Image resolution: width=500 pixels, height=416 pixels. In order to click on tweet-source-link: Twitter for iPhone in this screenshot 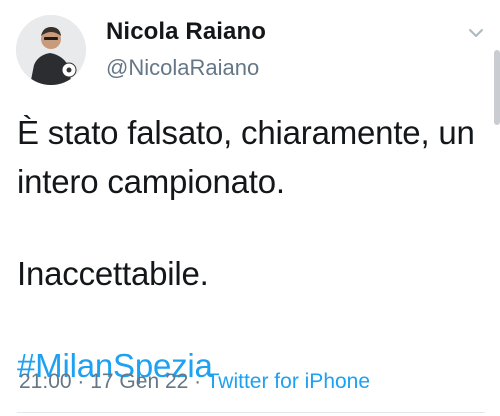, I will do `click(288, 381)`.